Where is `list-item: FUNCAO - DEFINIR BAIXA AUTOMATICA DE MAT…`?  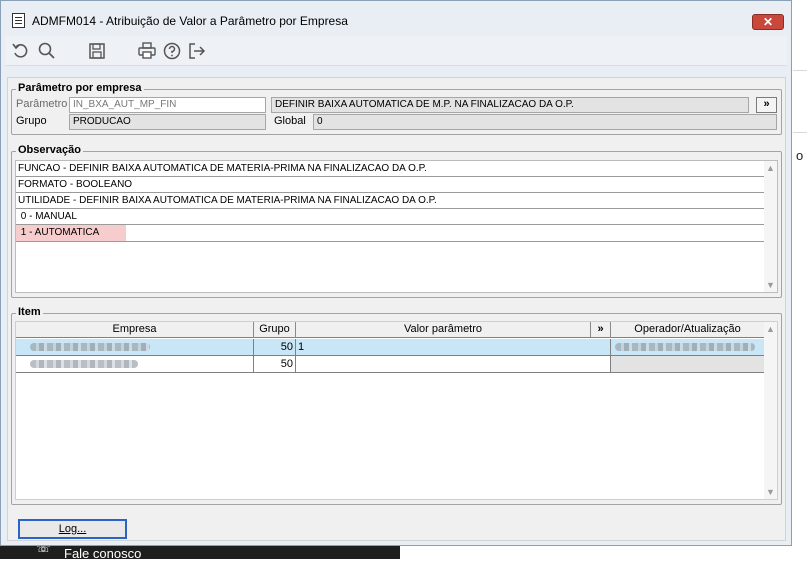
list-item: FUNCAO - DEFINIR BAIXA AUTOMATICA DE MAT… is located at coordinates (390, 169).